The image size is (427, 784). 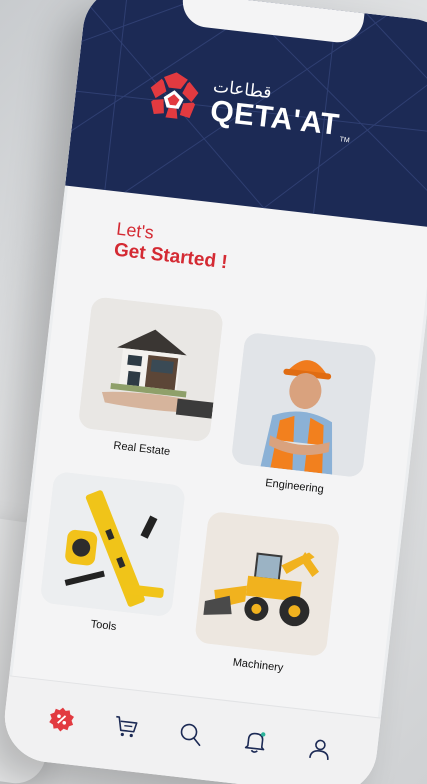 I want to click on nav-cart, so click(x=125, y=726).